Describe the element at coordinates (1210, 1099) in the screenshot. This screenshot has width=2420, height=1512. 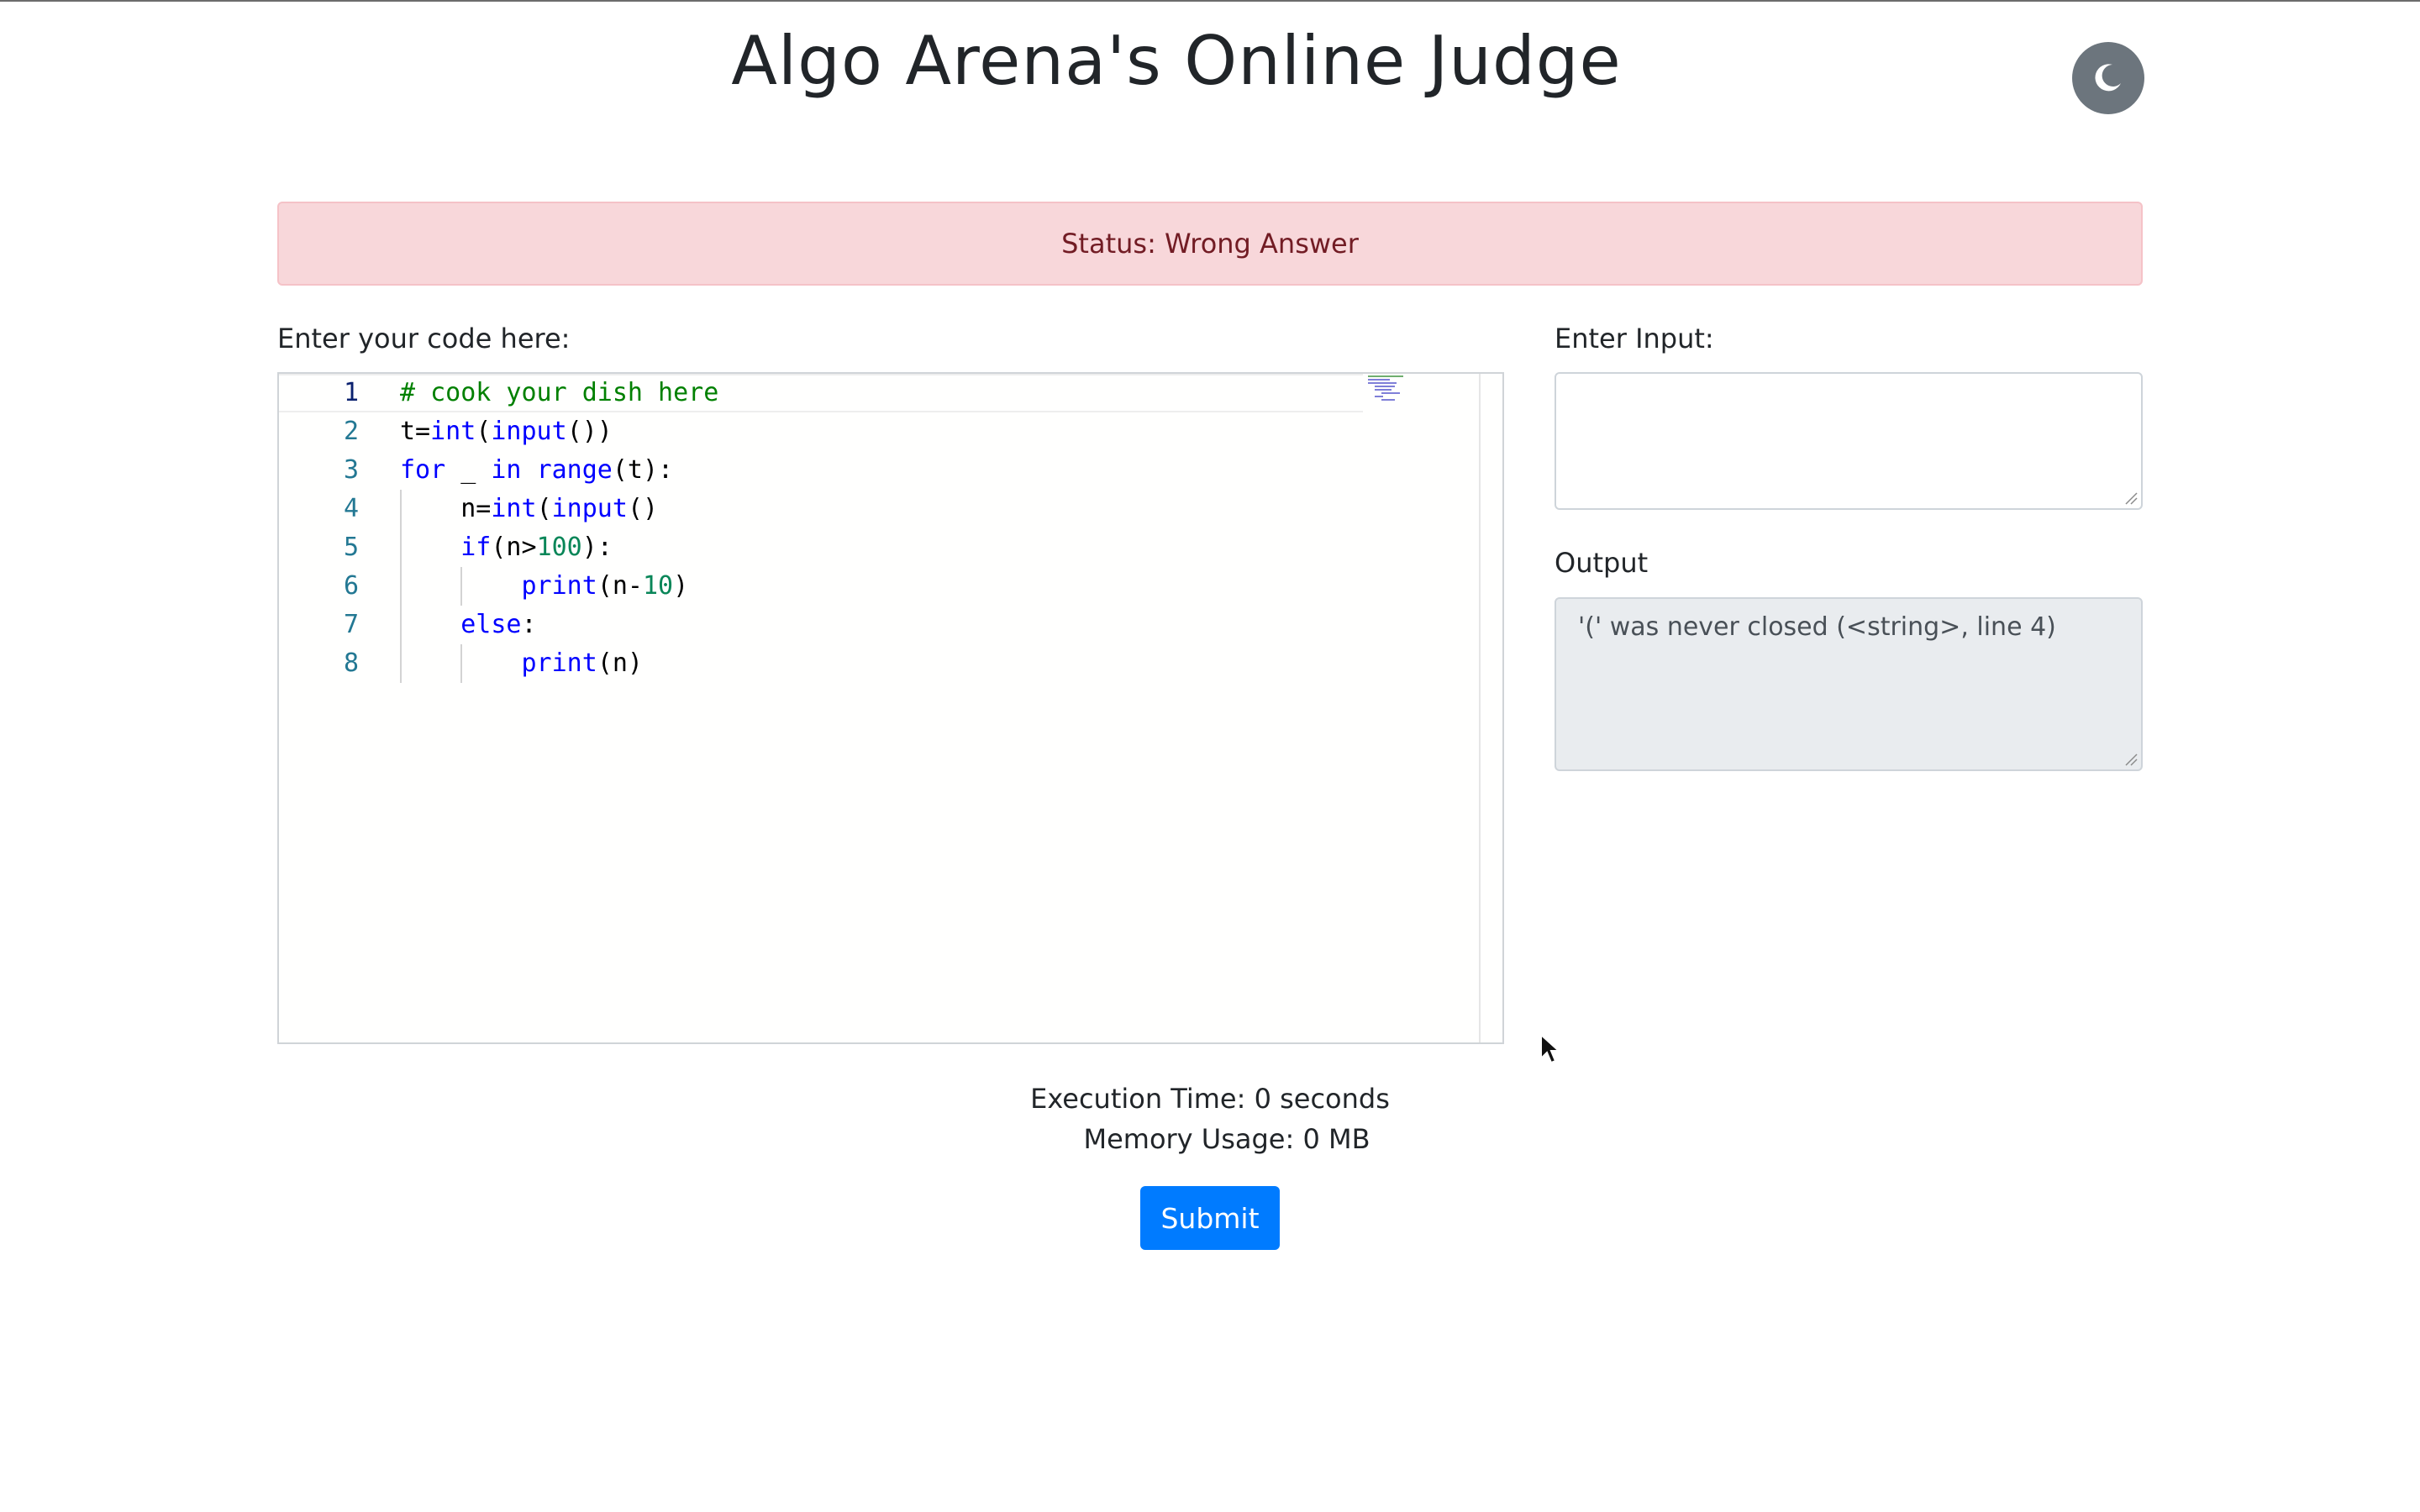
I see `execution-time: Execution Time: 0 seconds` at that location.